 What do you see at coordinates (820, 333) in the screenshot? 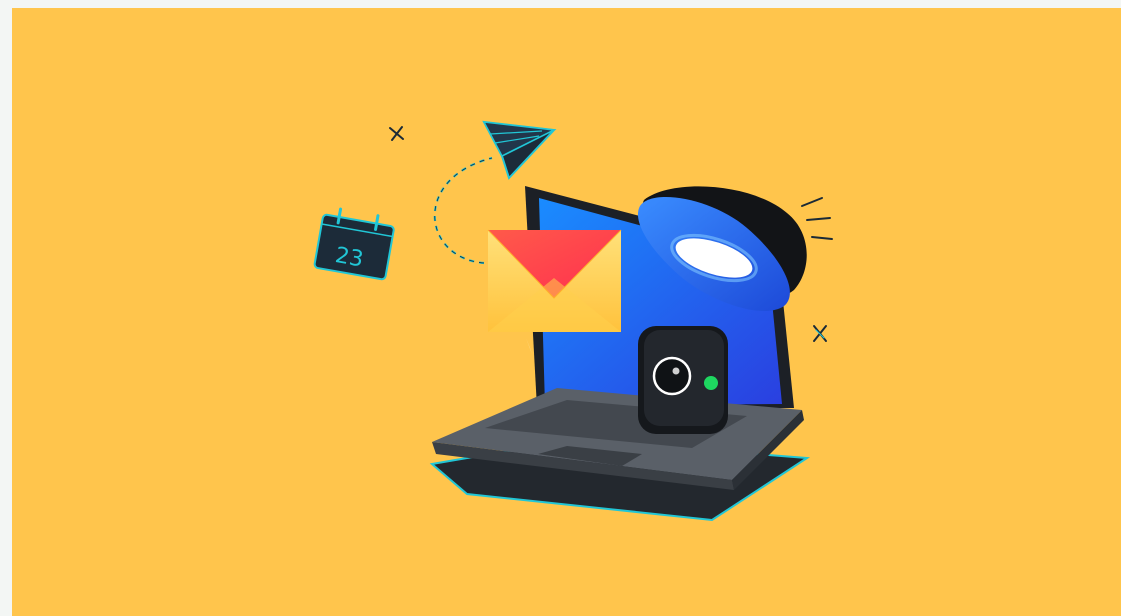
I see `cross-icon` at bounding box center [820, 333].